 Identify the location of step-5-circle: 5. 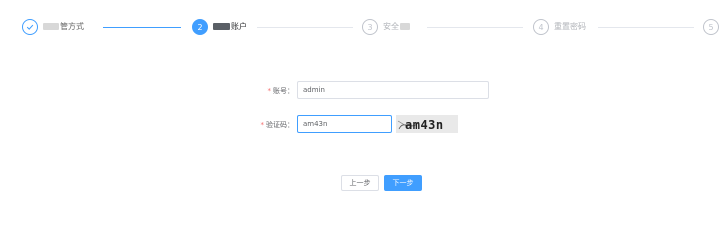
(711, 27).